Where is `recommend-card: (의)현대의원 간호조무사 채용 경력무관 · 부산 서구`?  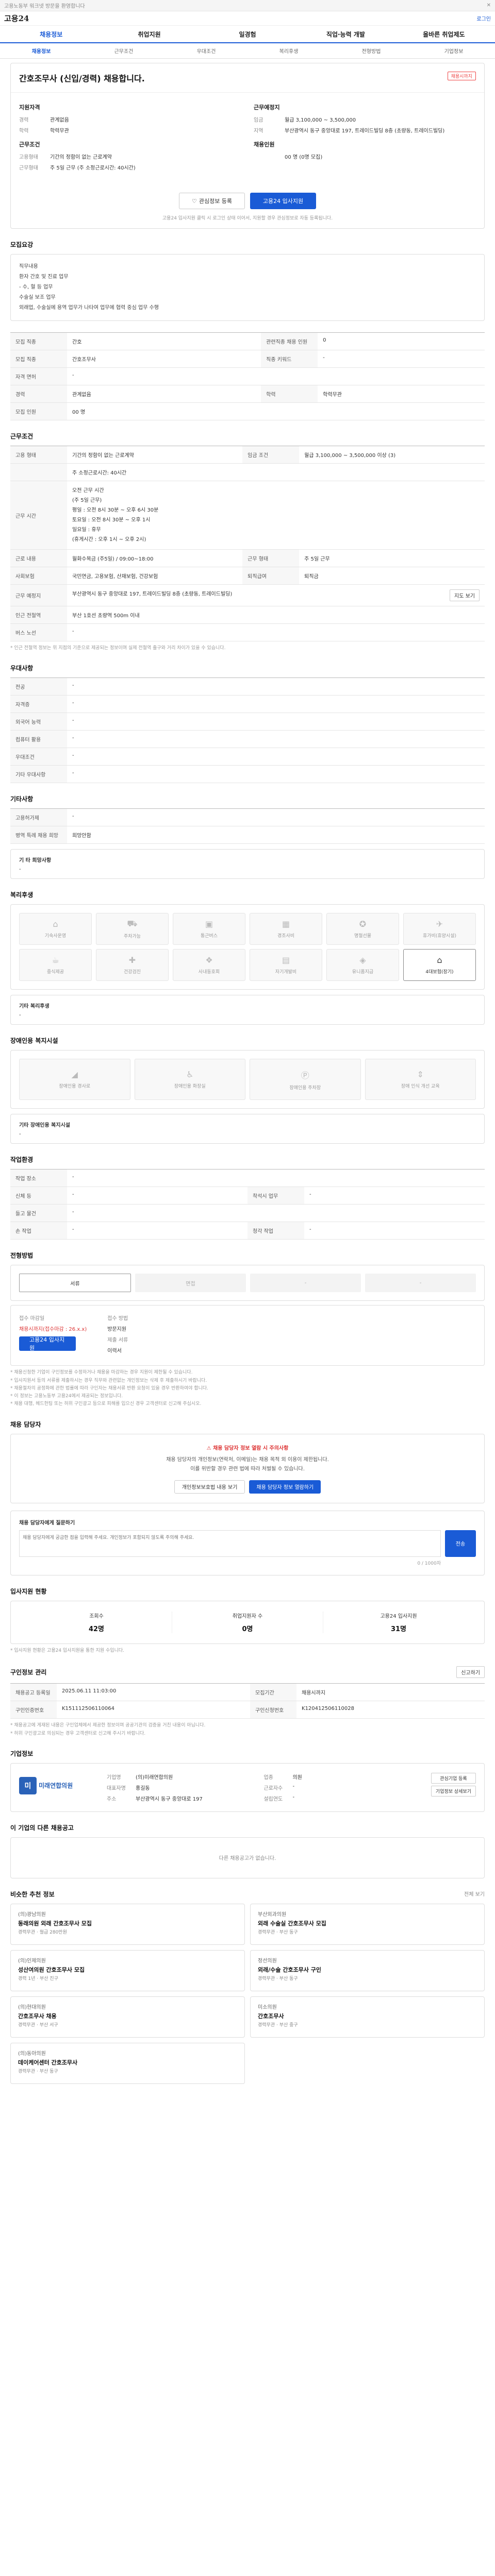 recommend-card: (의)현대의원 간호조무사 채용 경력무관 · 부산 서구 is located at coordinates (127, 2017).